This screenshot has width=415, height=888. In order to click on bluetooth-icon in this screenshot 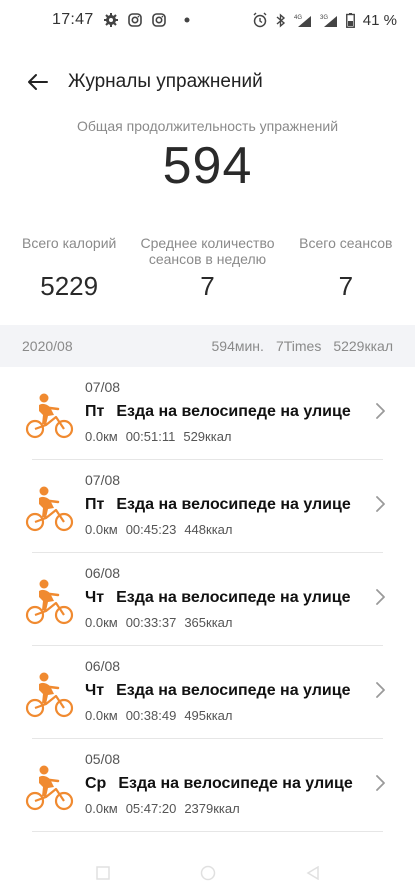, I will do `click(281, 20)`.